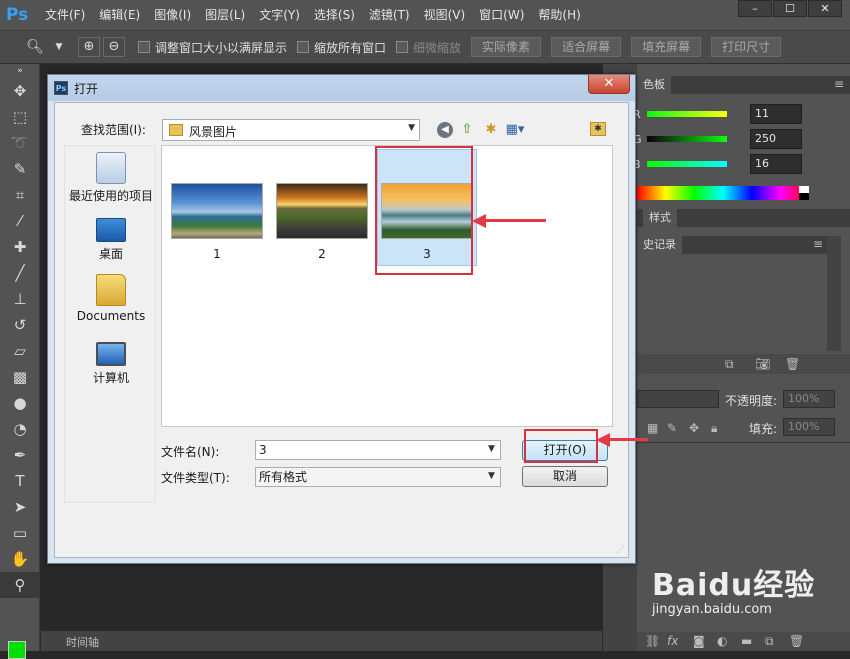 Image resolution: width=850 pixels, height=659 pixels. Describe the element at coordinates (172, 15) in the screenshot. I see `menu-image: 图像(I)` at that location.